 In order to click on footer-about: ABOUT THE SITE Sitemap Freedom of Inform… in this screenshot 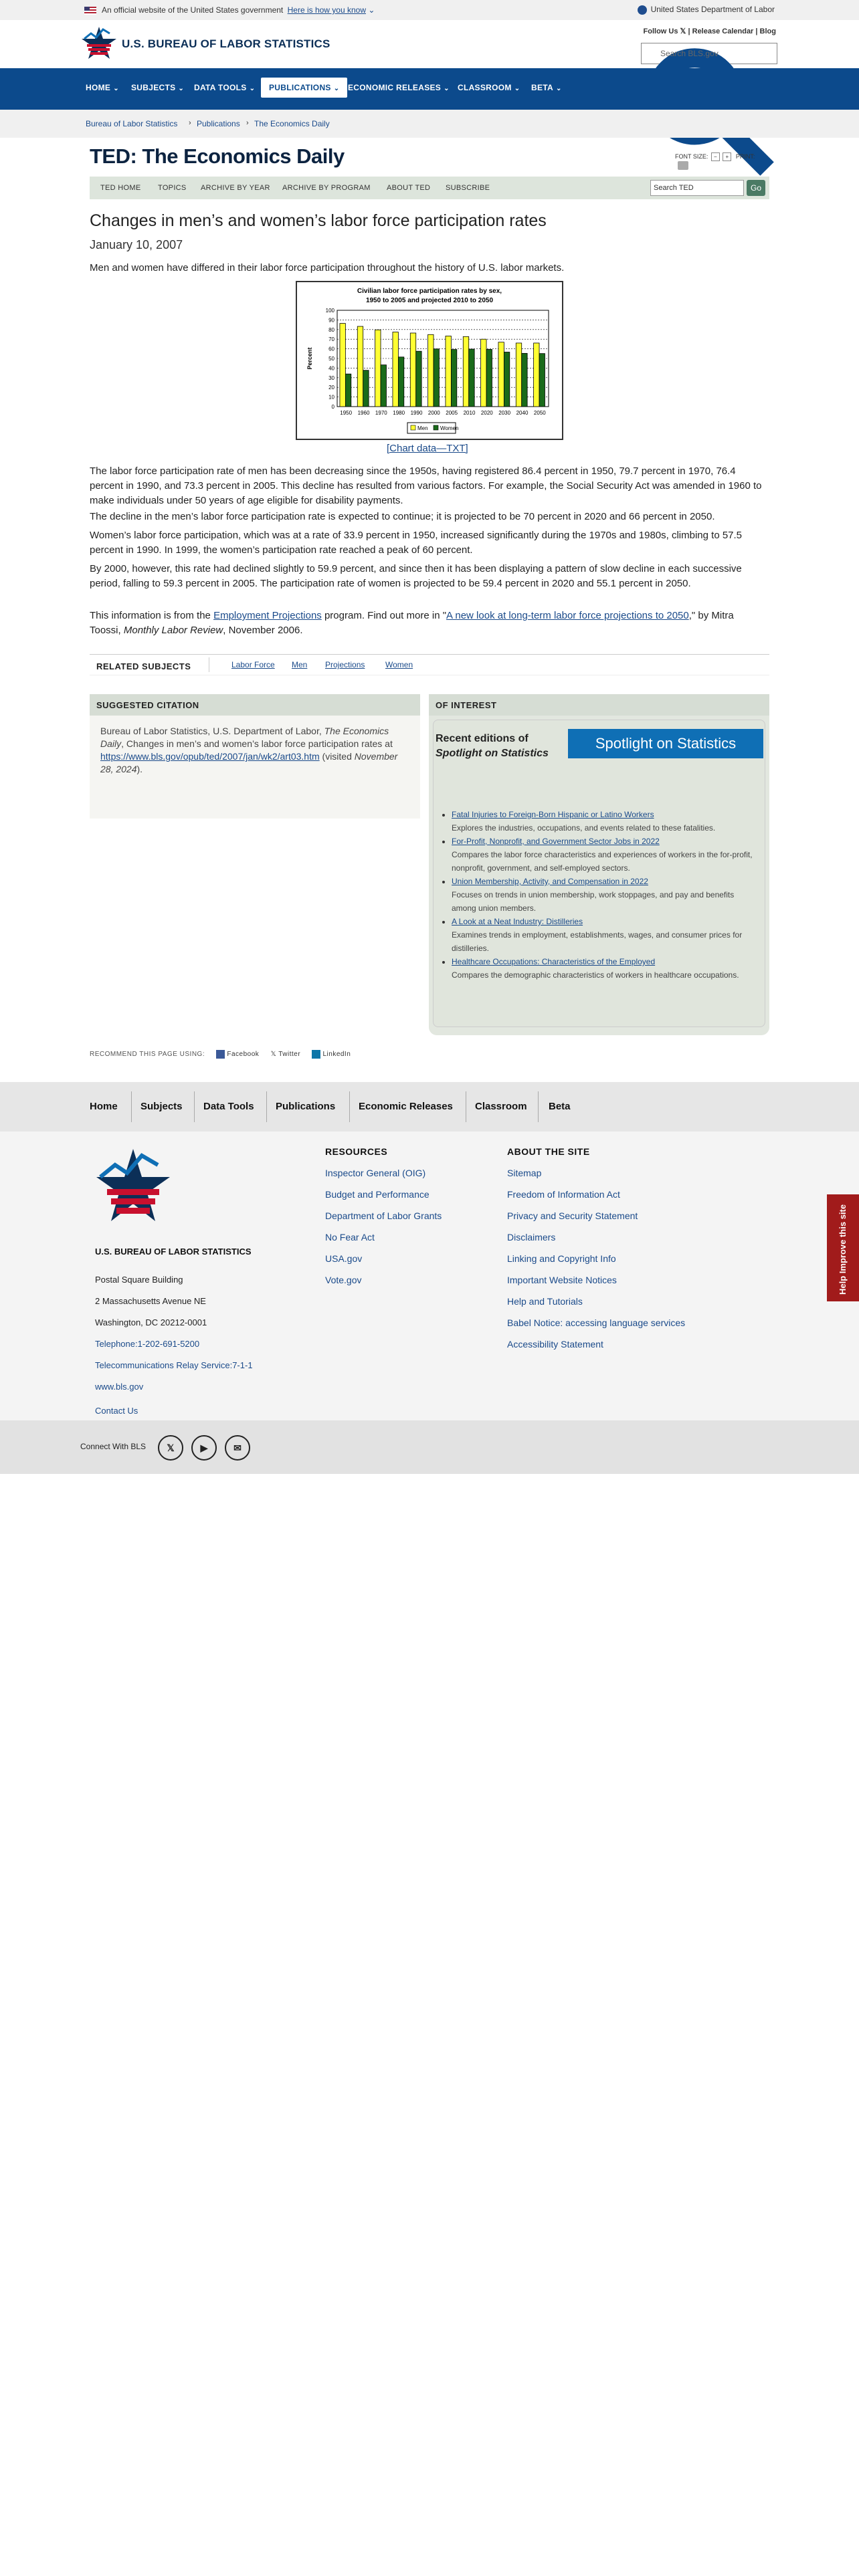, I will do `click(596, 1248)`.